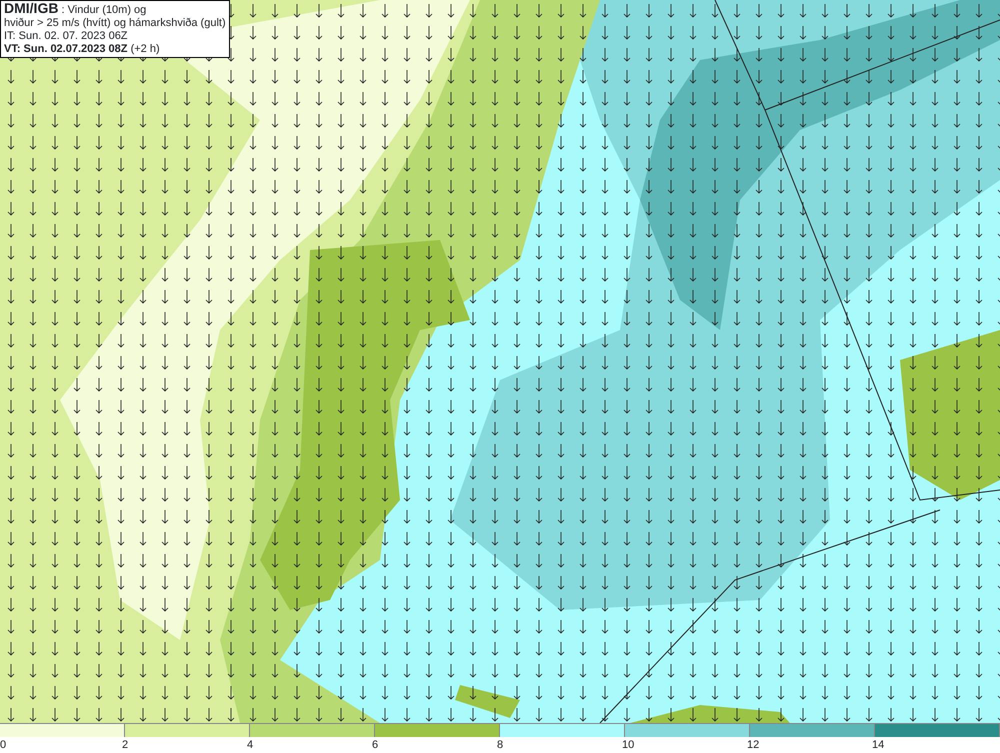 The image size is (1000, 753). Describe the element at coordinates (250, 745) in the screenshot. I see `scale-label: 4` at that location.